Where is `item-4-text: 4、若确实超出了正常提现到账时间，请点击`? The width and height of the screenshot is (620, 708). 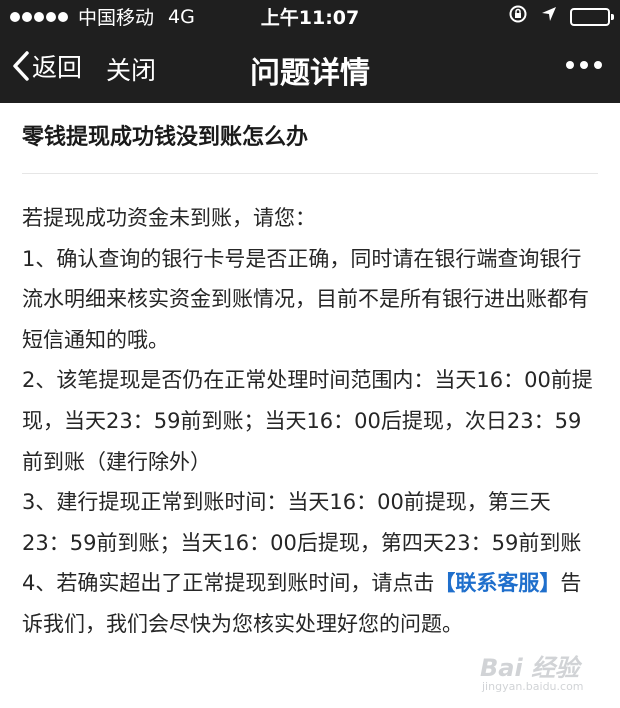
item-4-text: 4、若确实超出了正常提现到账时间，请点击 is located at coordinates (228, 583).